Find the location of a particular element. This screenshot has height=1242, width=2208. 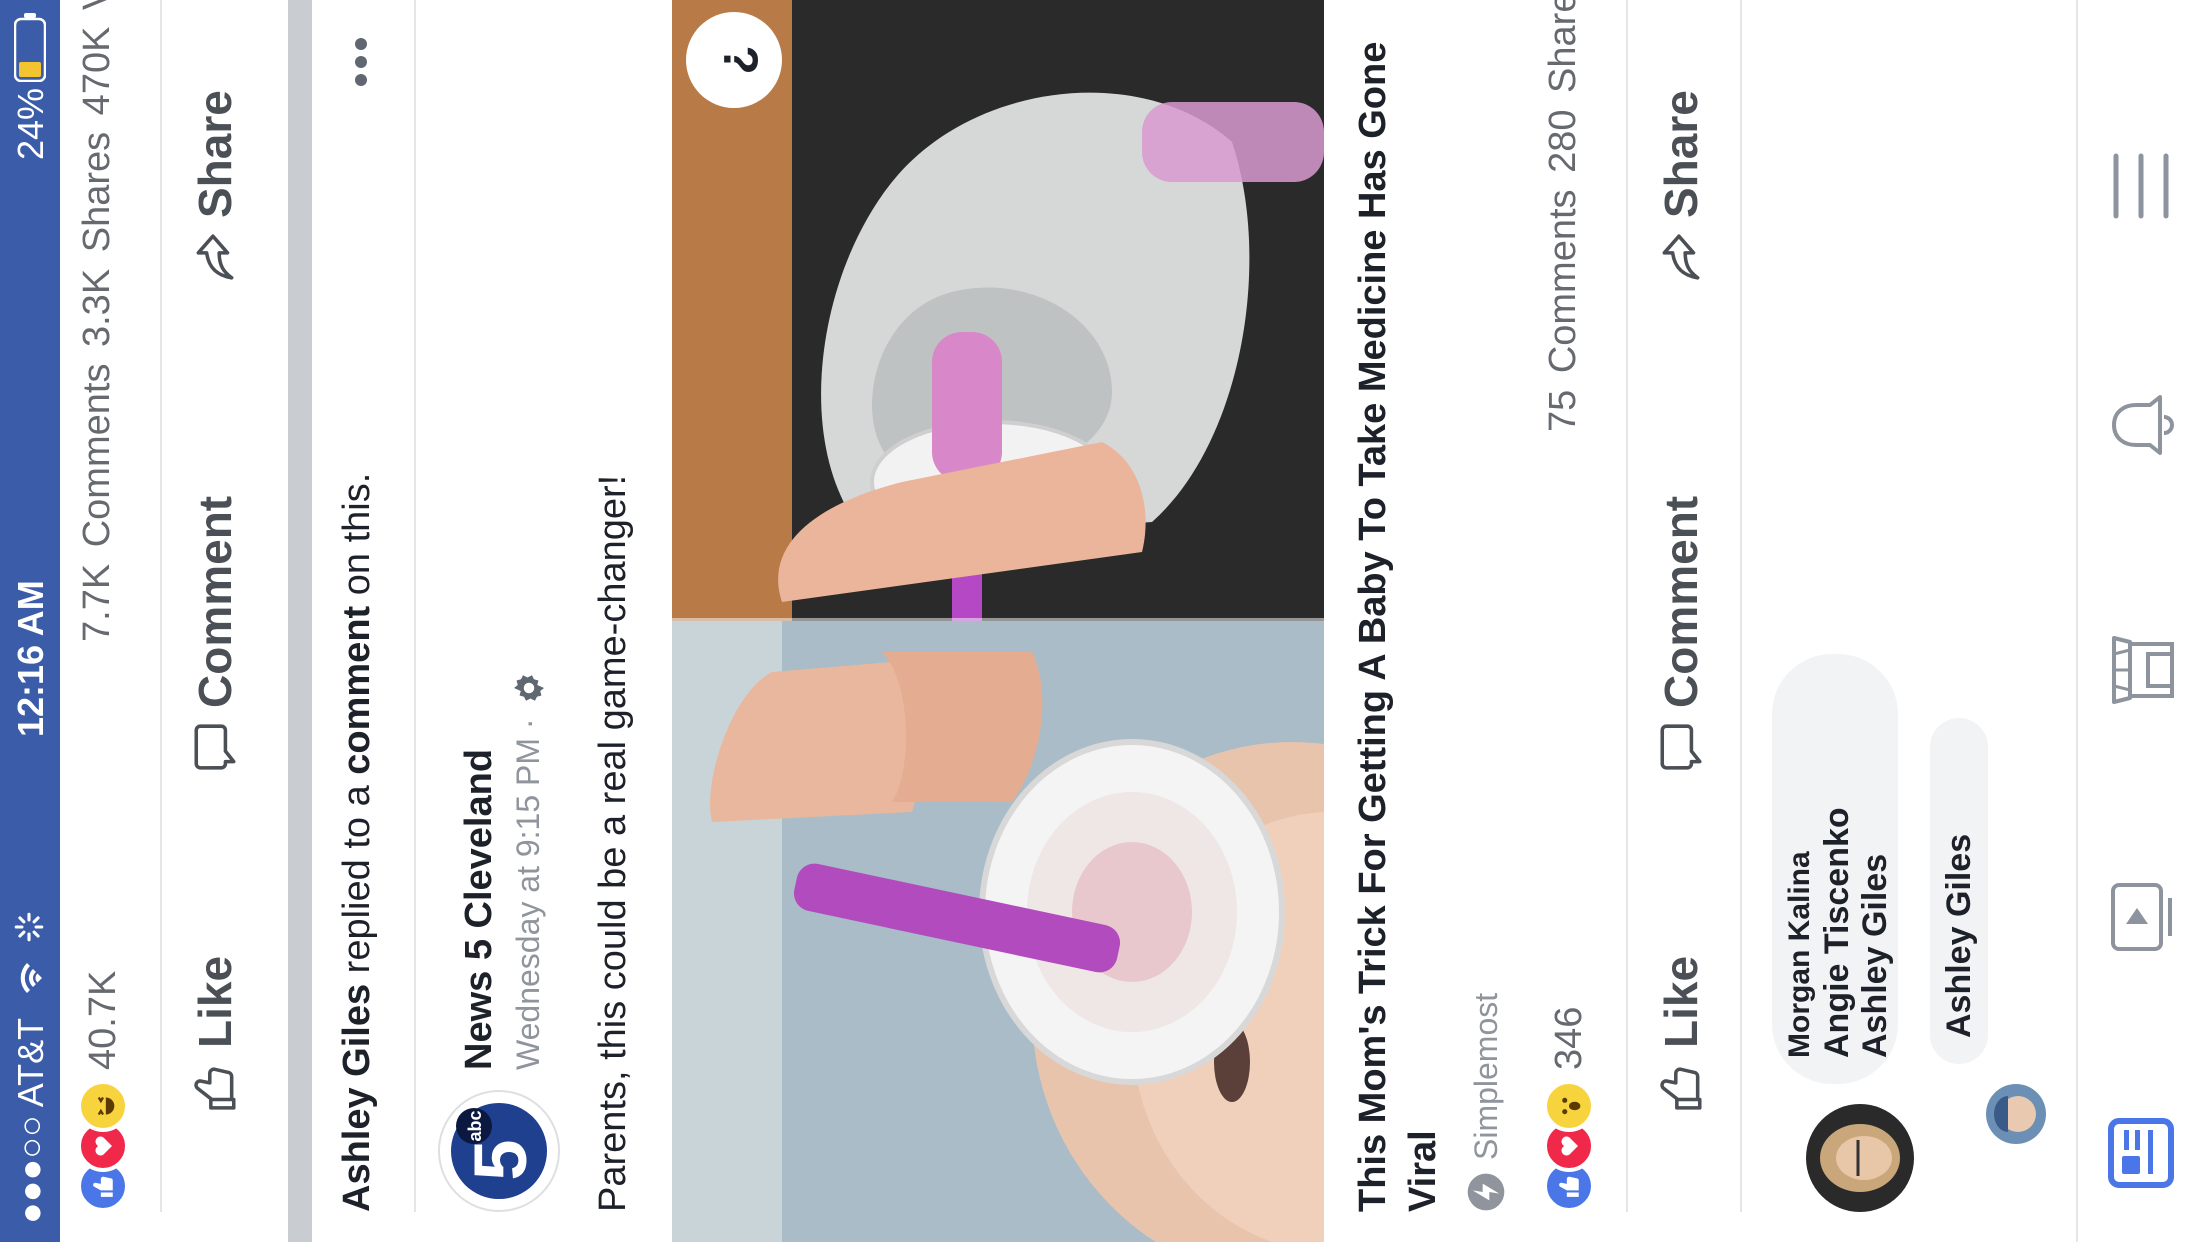

tab-video is located at coordinates (2142, 917).